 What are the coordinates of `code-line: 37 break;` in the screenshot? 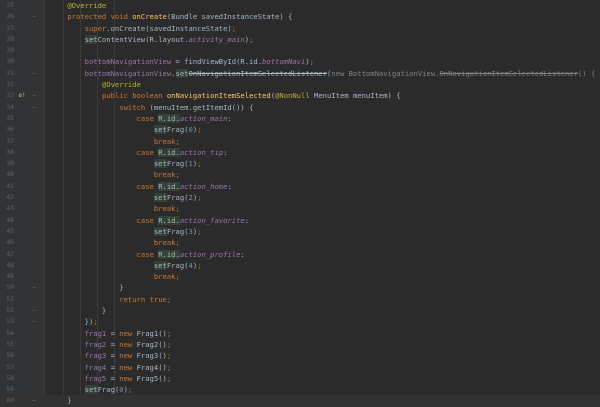 It's located at (300, 141).